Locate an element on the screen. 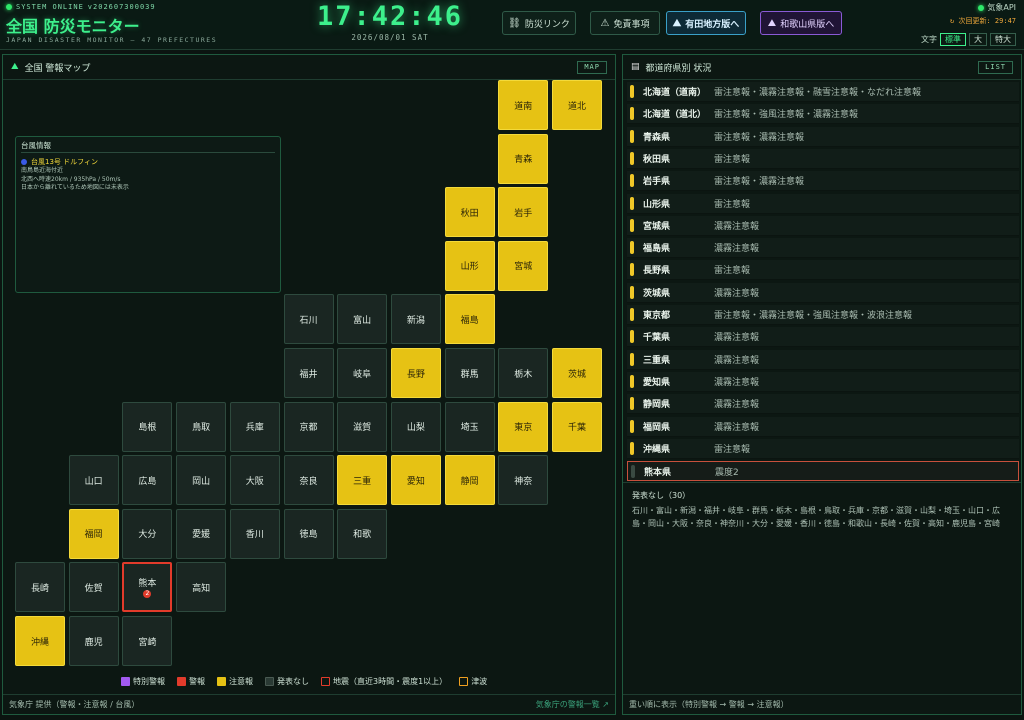 Image resolution: width=1024 pixels, height=720 pixels. prefecture-tile: 愛媛 is located at coordinates (201, 533).